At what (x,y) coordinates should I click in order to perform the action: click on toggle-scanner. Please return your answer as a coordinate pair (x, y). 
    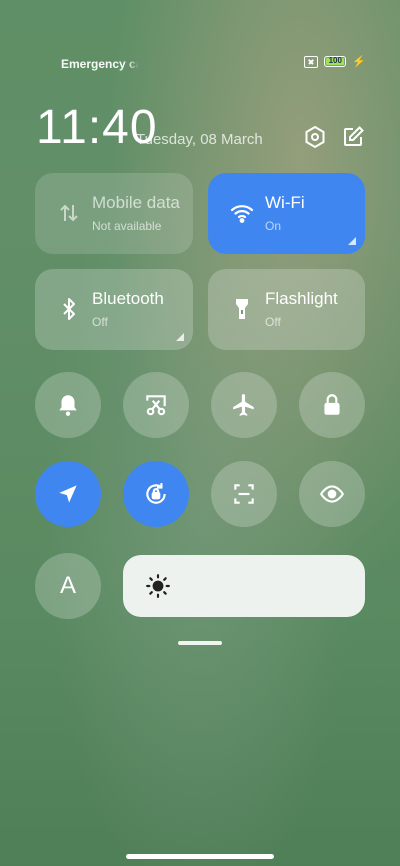
    Looking at the image, I should click on (244, 494).